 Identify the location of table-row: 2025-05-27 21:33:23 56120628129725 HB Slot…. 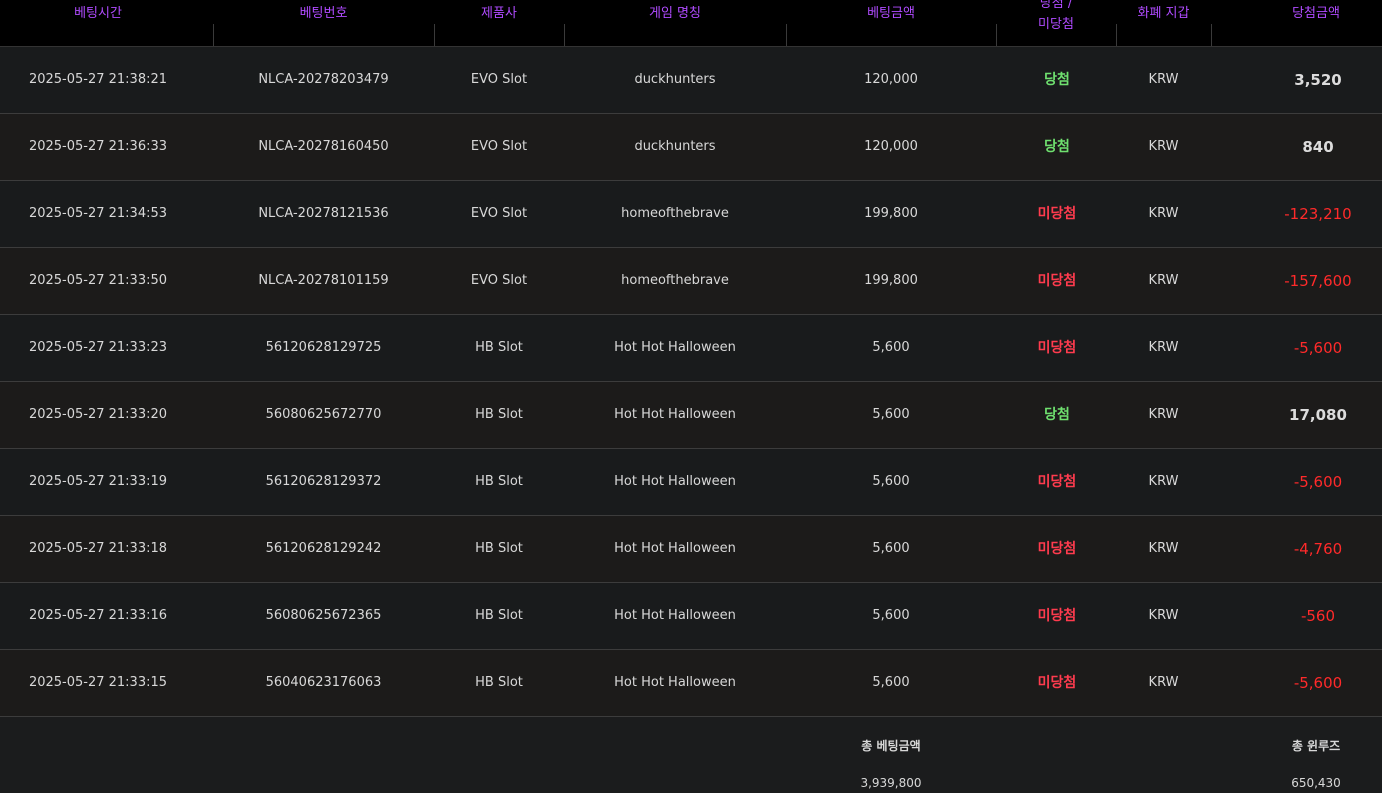
(691, 348).